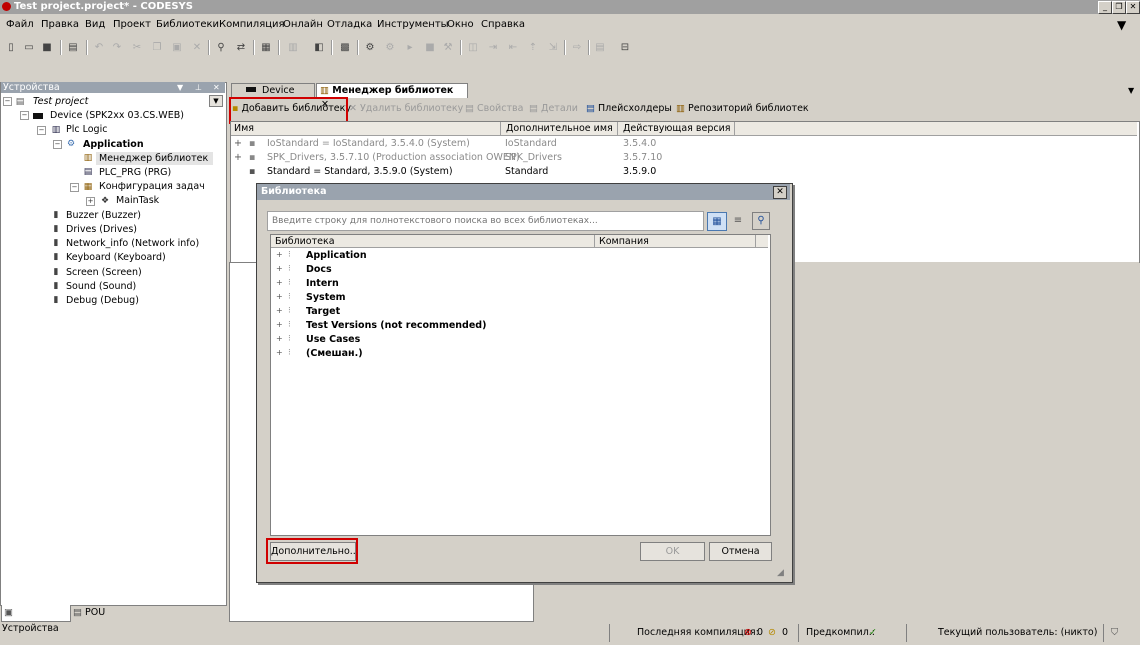 The height and width of the screenshot is (645, 1140). Describe the element at coordinates (1121, 25) in the screenshot. I see `filter-icon: ▼` at that location.